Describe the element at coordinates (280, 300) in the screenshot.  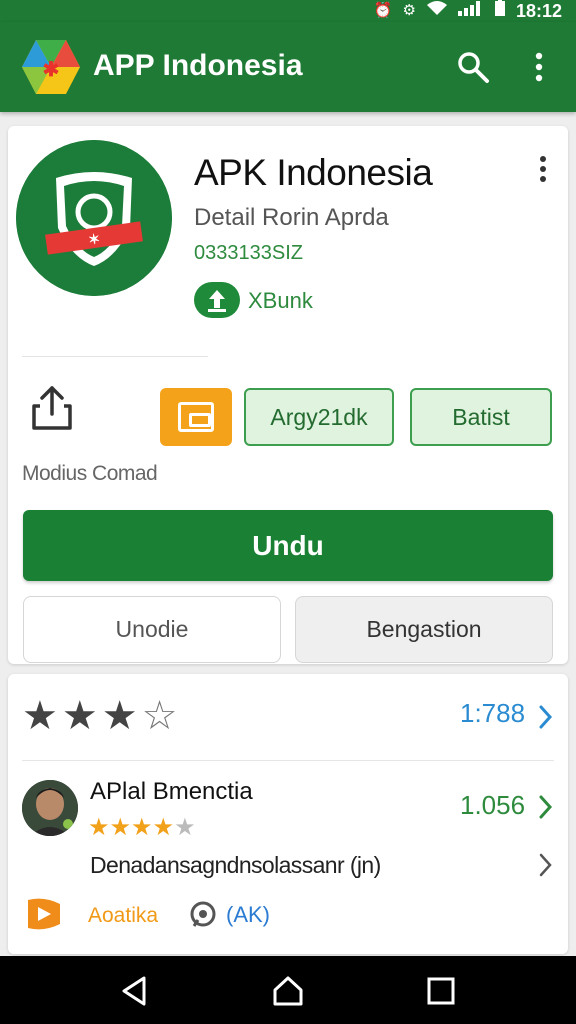
I see `badge-label: XBunk` at that location.